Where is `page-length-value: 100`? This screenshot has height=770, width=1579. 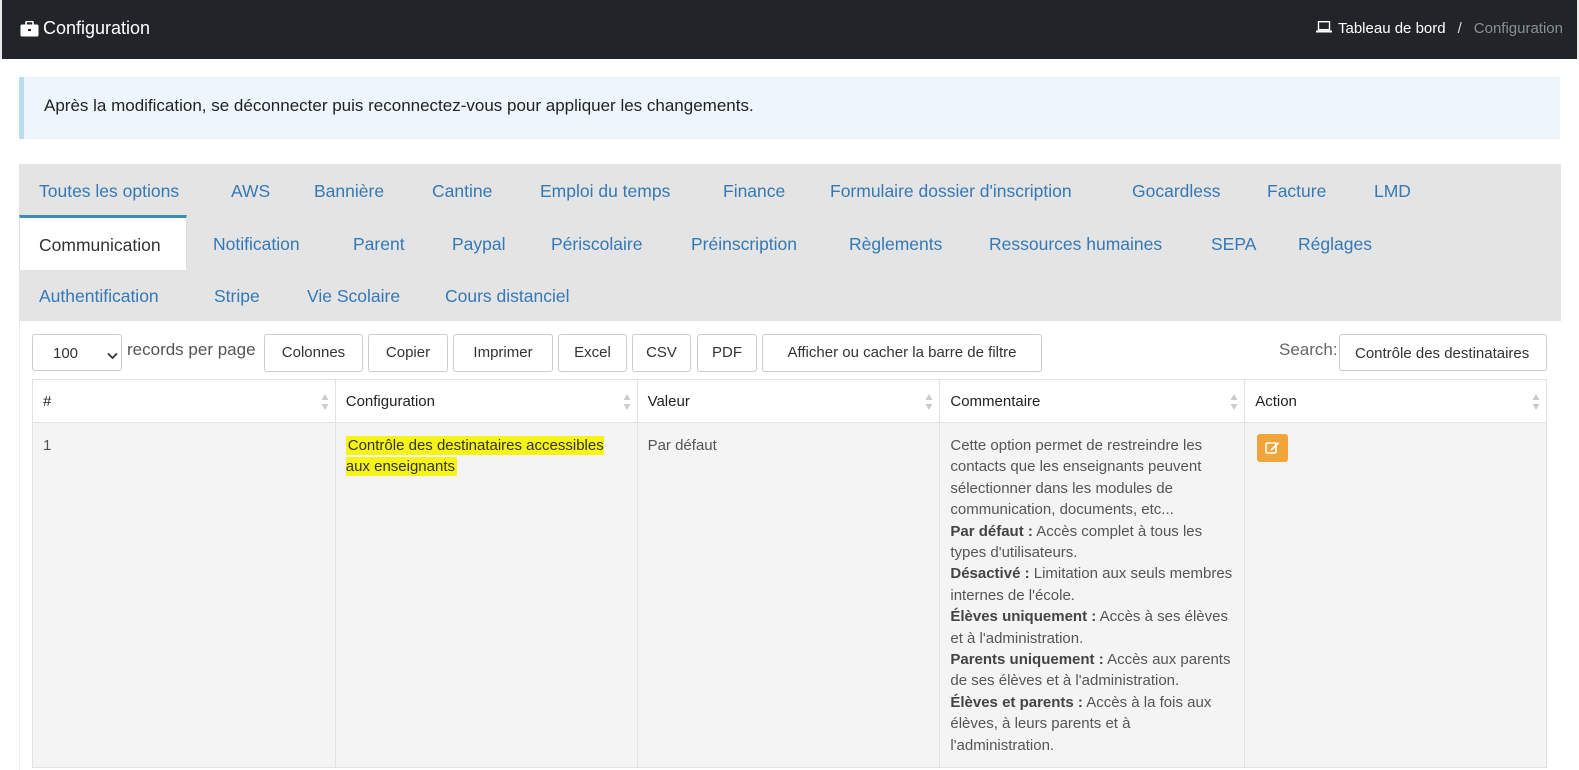 page-length-value: 100 is located at coordinates (66, 353).